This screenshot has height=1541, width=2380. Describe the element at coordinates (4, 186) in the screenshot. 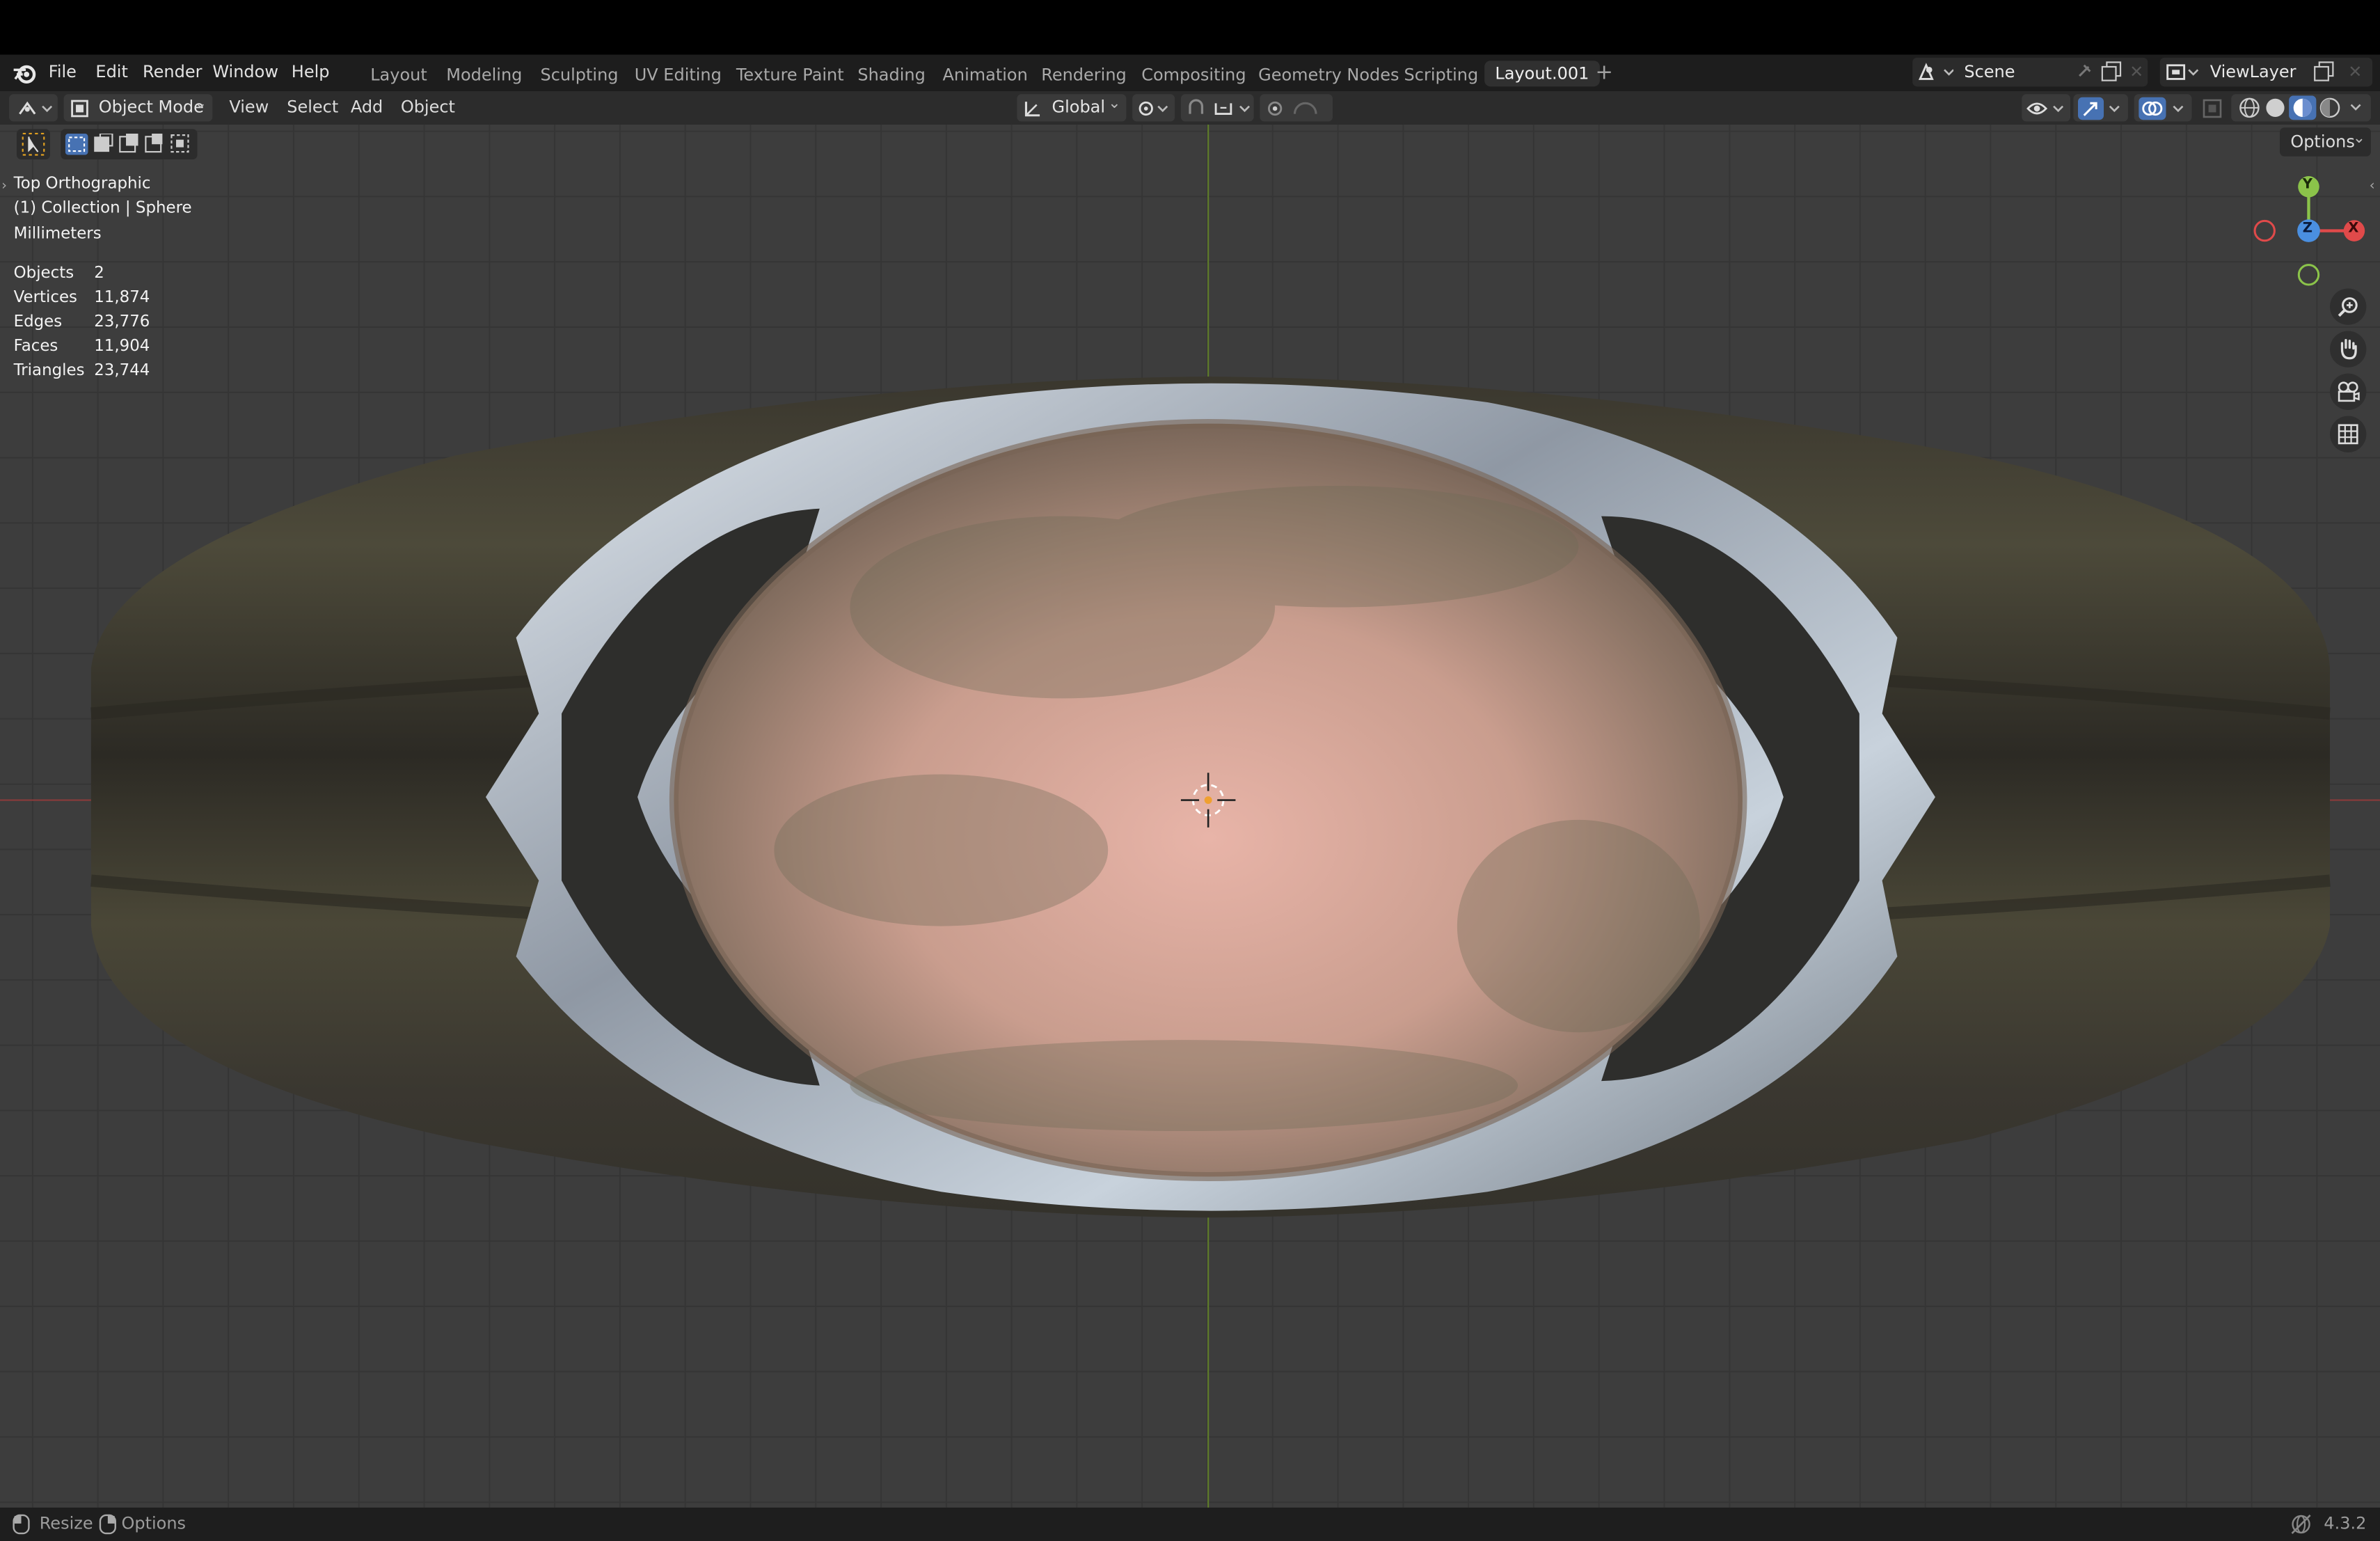

I see `toolbar-expand-icon: ›` at that location.